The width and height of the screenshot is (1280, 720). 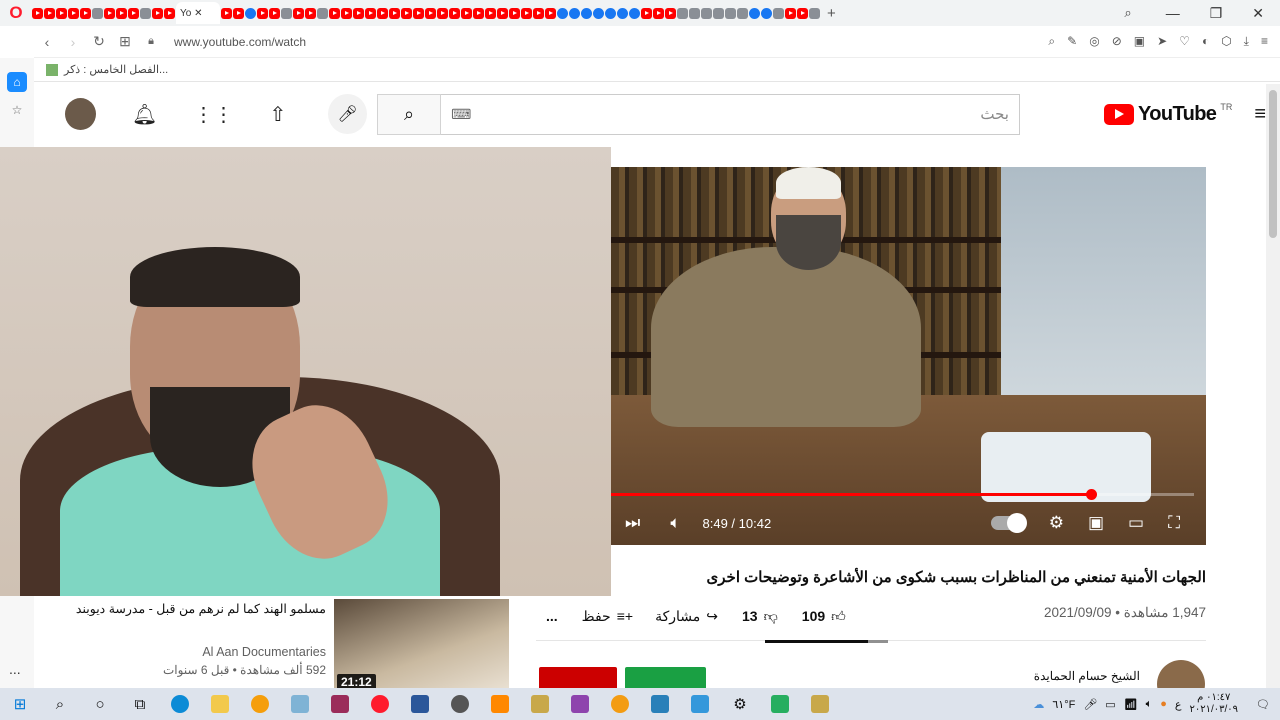 I want to click on minimize-icon: —, so click(x=1173, y=13).